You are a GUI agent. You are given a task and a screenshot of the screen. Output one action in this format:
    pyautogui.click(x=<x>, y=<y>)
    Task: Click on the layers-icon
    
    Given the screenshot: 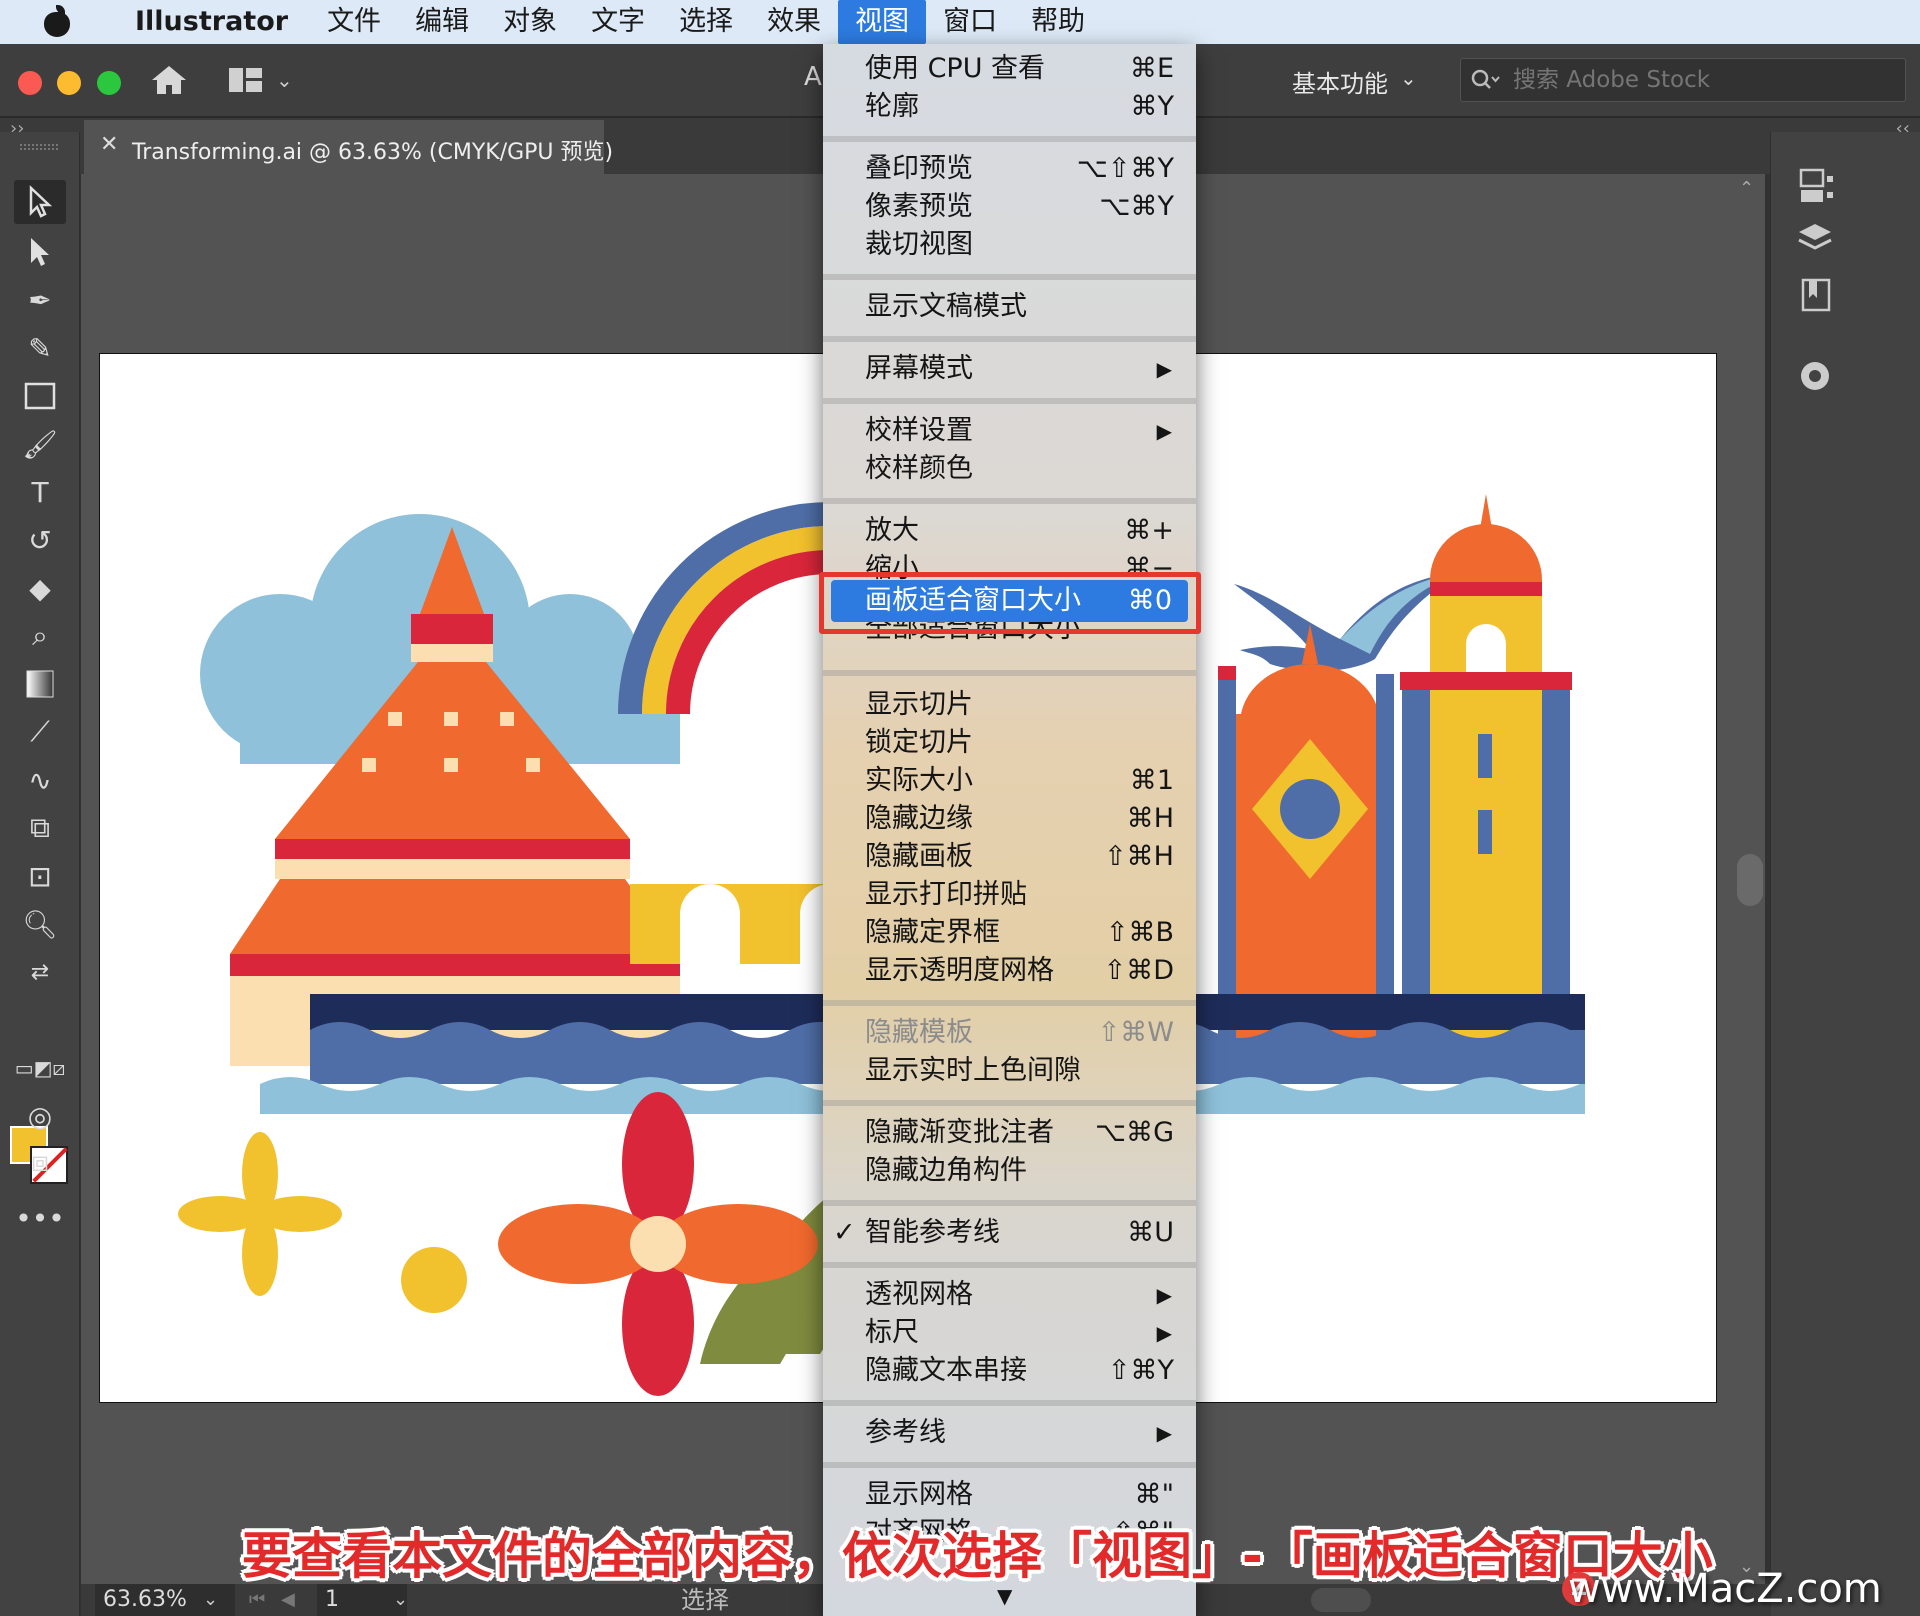 What is the action you would take?
    pyautogui.click(x=1815, y=240)
    